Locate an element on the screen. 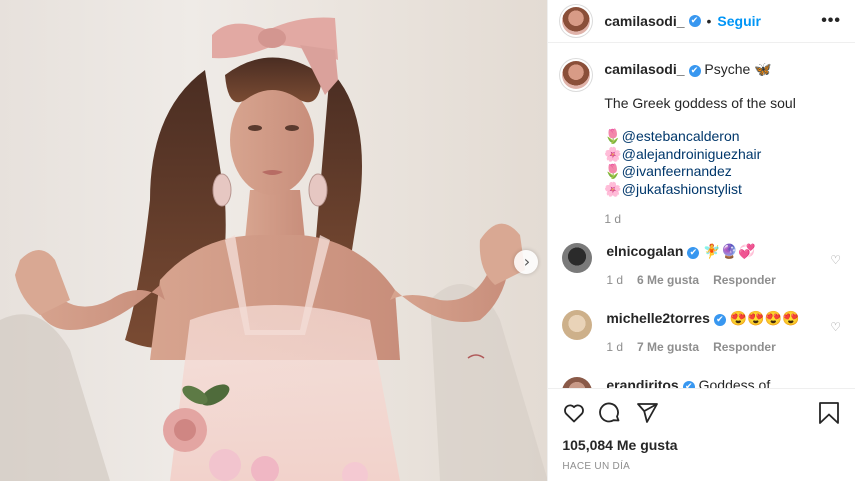  mention-line: 🌸@alejandroiniguezhair is located at coordinates (699, 154).